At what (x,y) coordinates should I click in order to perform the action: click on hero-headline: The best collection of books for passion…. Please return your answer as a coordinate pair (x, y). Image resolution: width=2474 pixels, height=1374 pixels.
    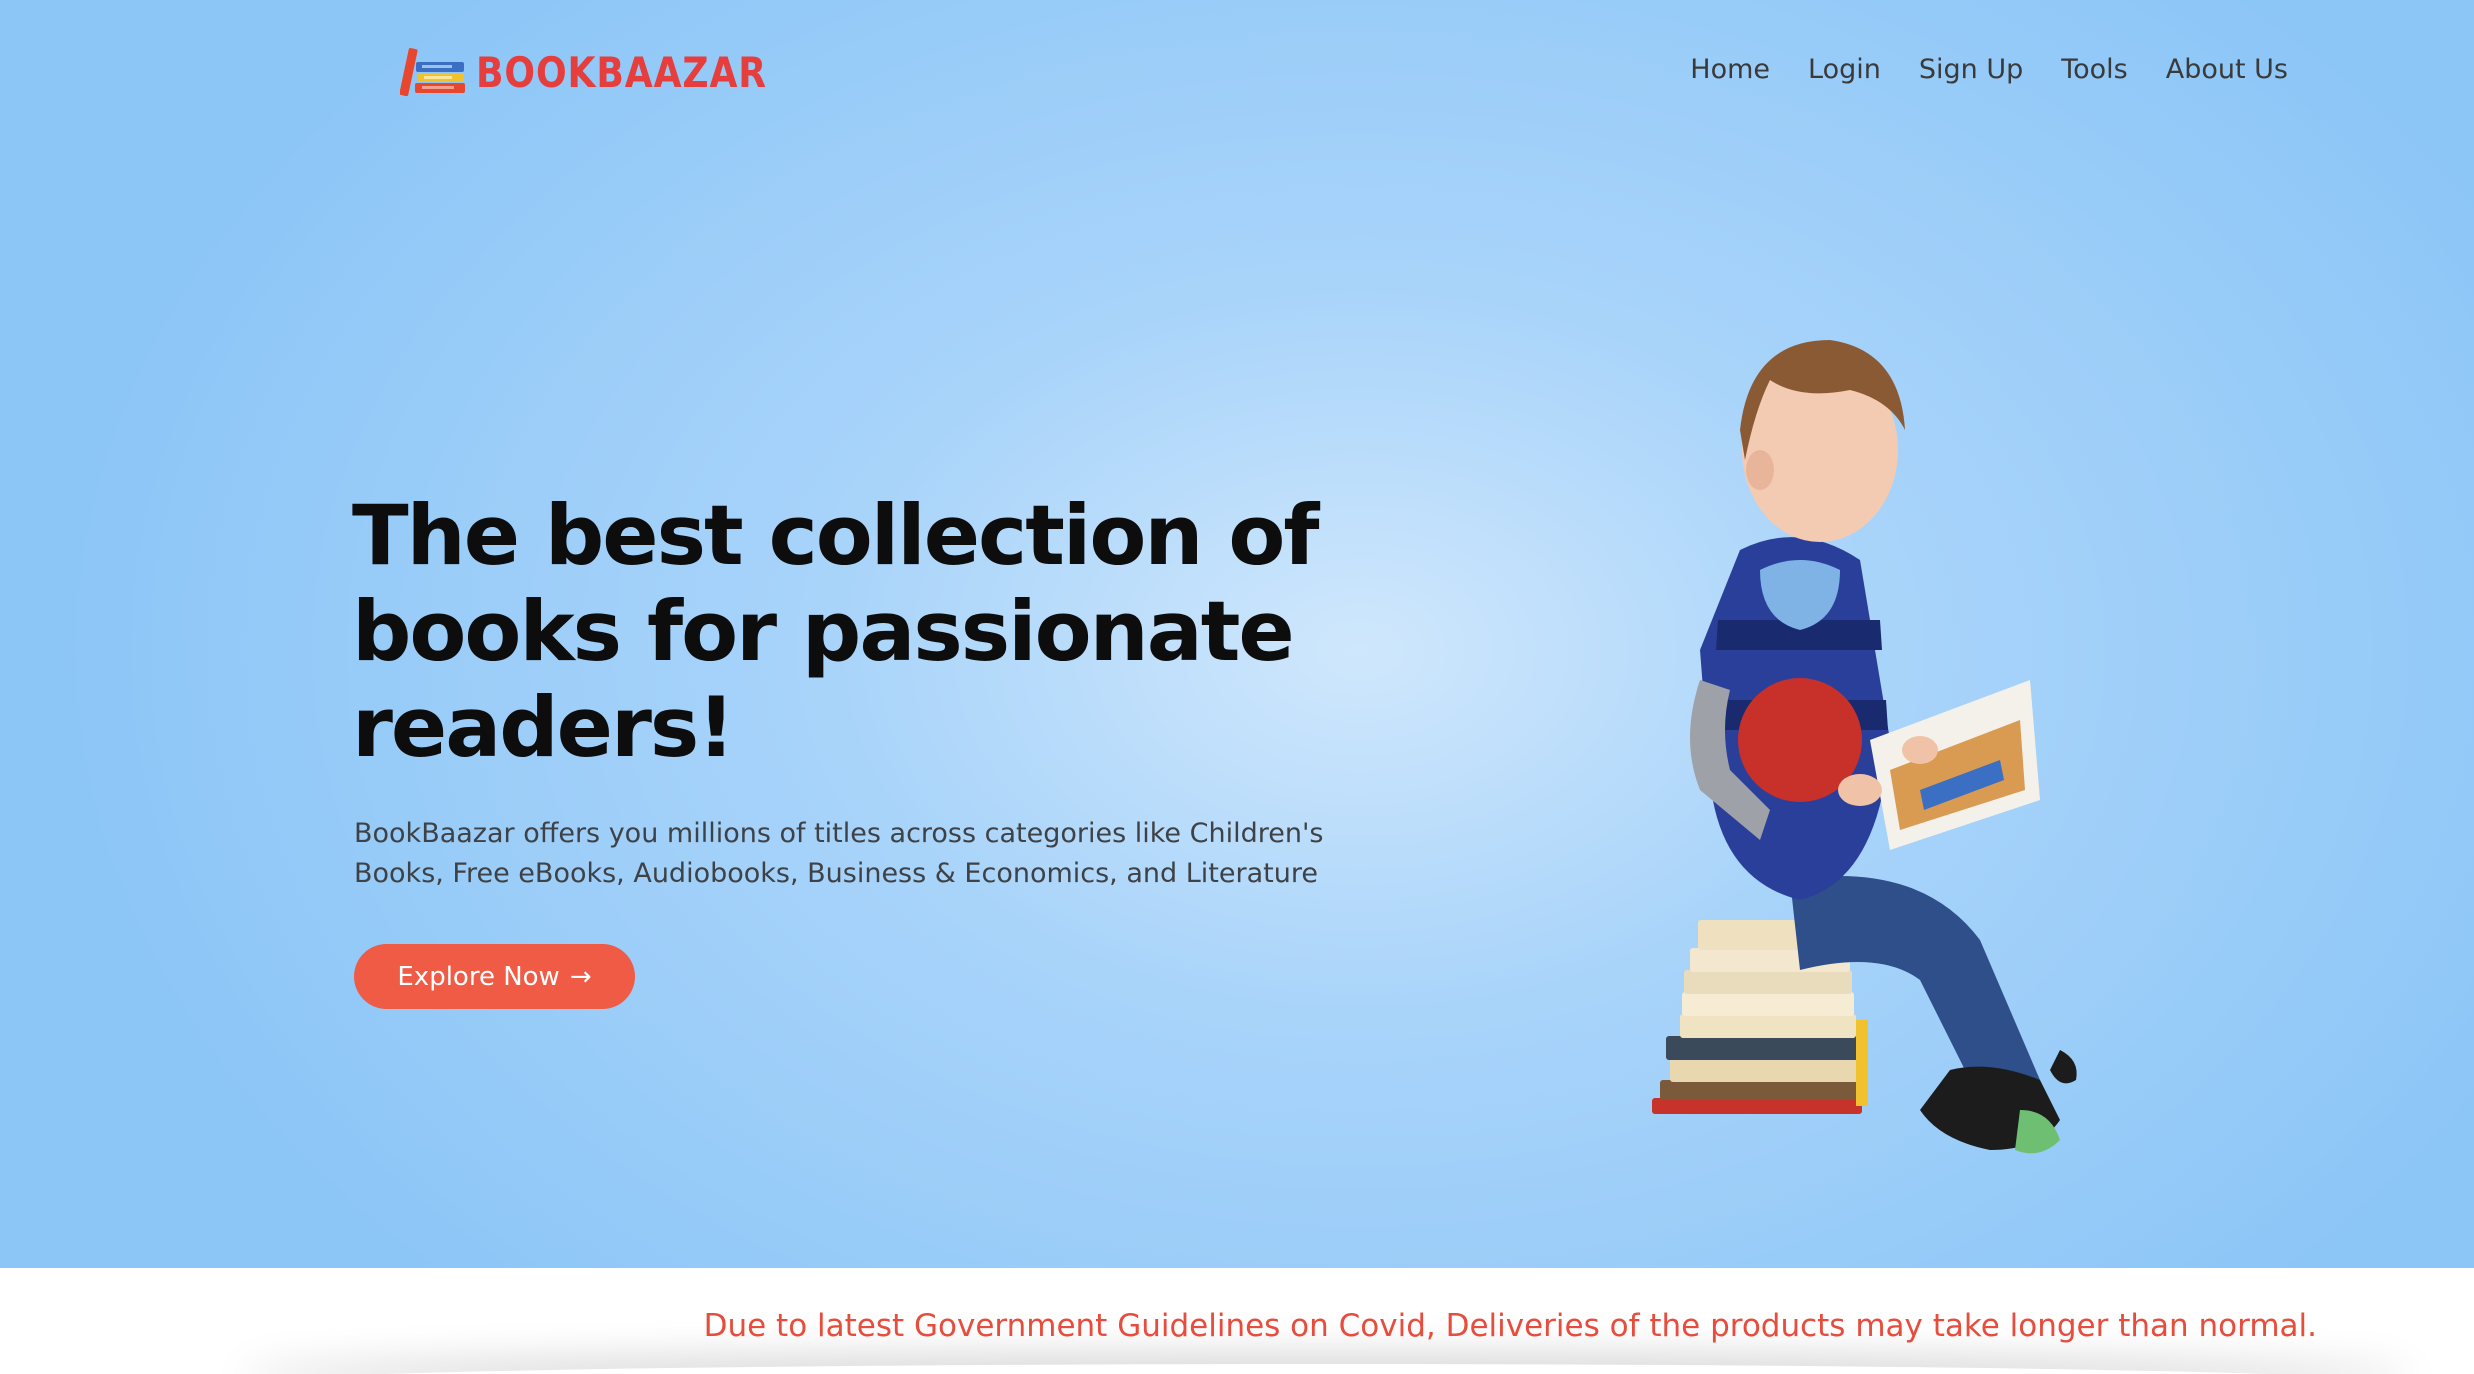
    Looking at the image, I should click on (835, 631).